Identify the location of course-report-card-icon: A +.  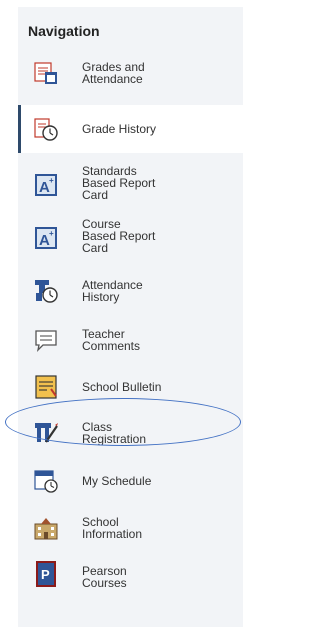
(46, 238).